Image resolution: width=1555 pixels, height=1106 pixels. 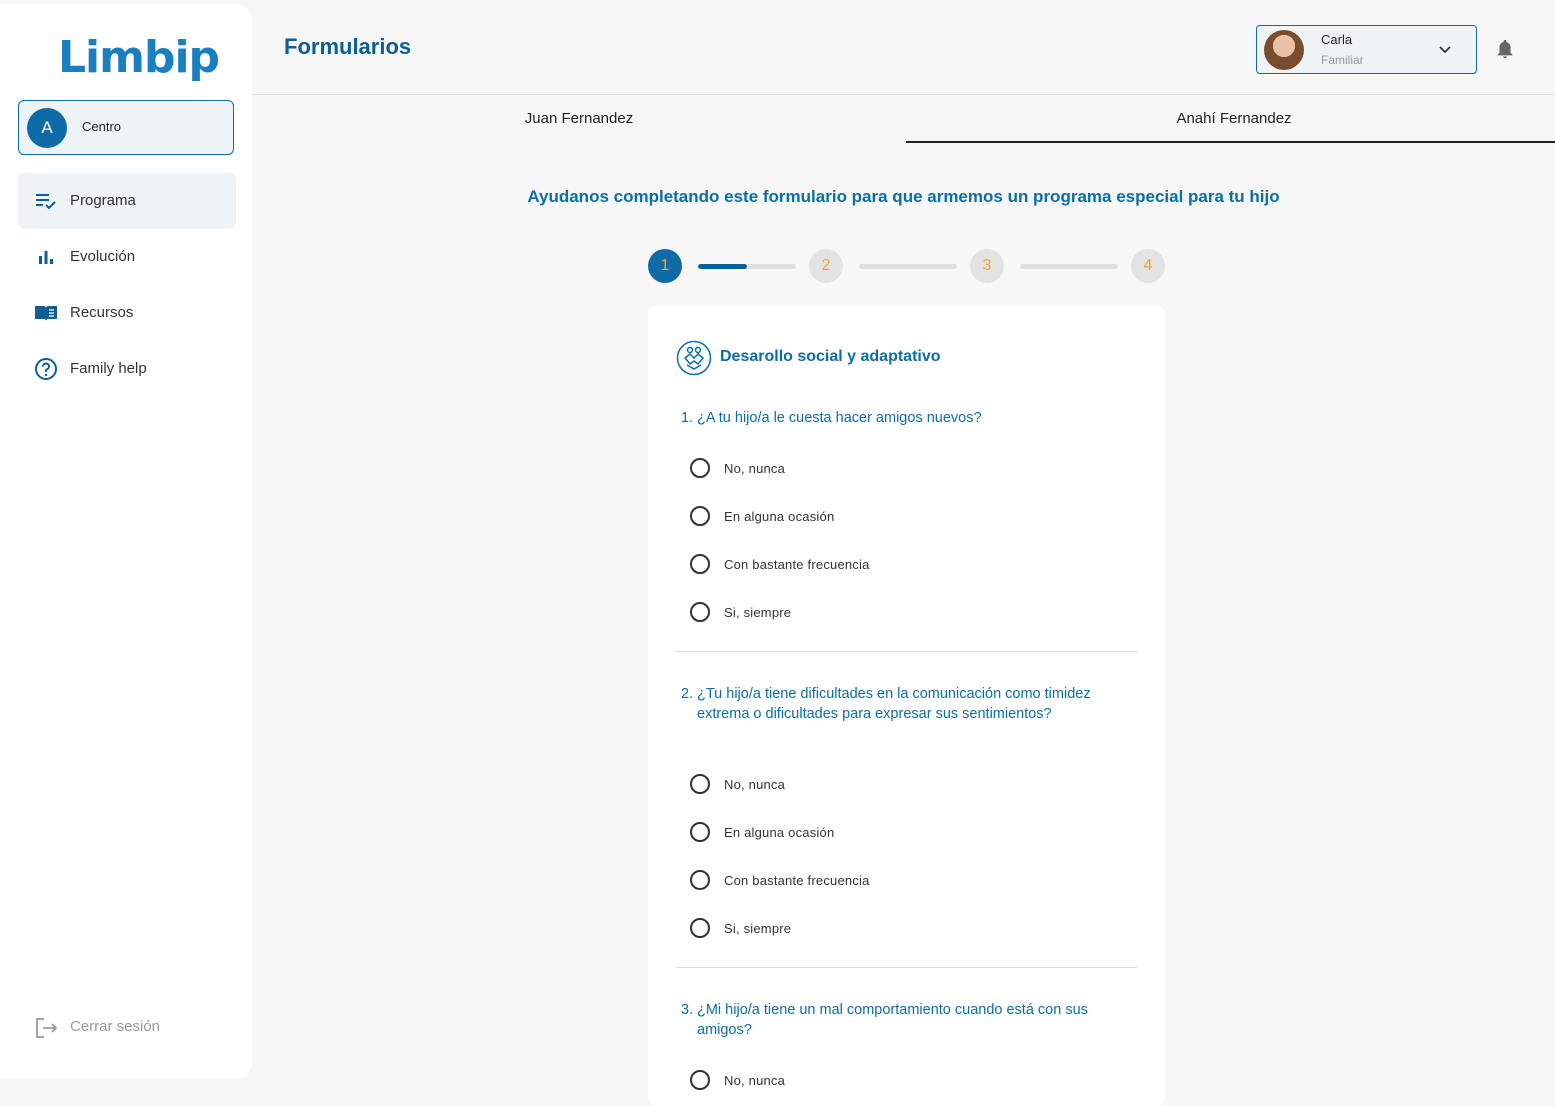 I want to click on sidebar-item-label: Programa, so click(x=103, y=200).